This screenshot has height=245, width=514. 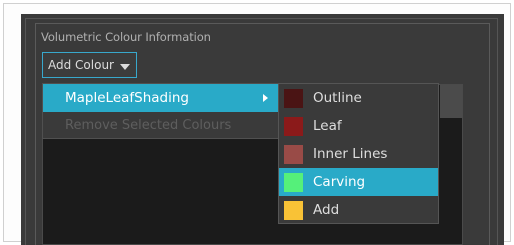 I want to click on menu-item-mapleleafshading: MapleLeafShading, so click(x=160, y=98).